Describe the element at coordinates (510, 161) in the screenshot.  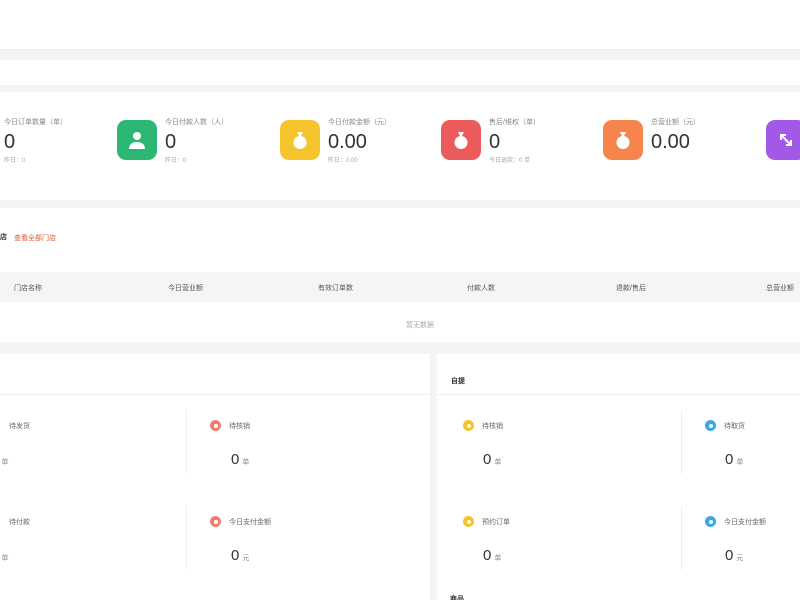
I see `stat-sub: 今日退款：0 单` at that location.